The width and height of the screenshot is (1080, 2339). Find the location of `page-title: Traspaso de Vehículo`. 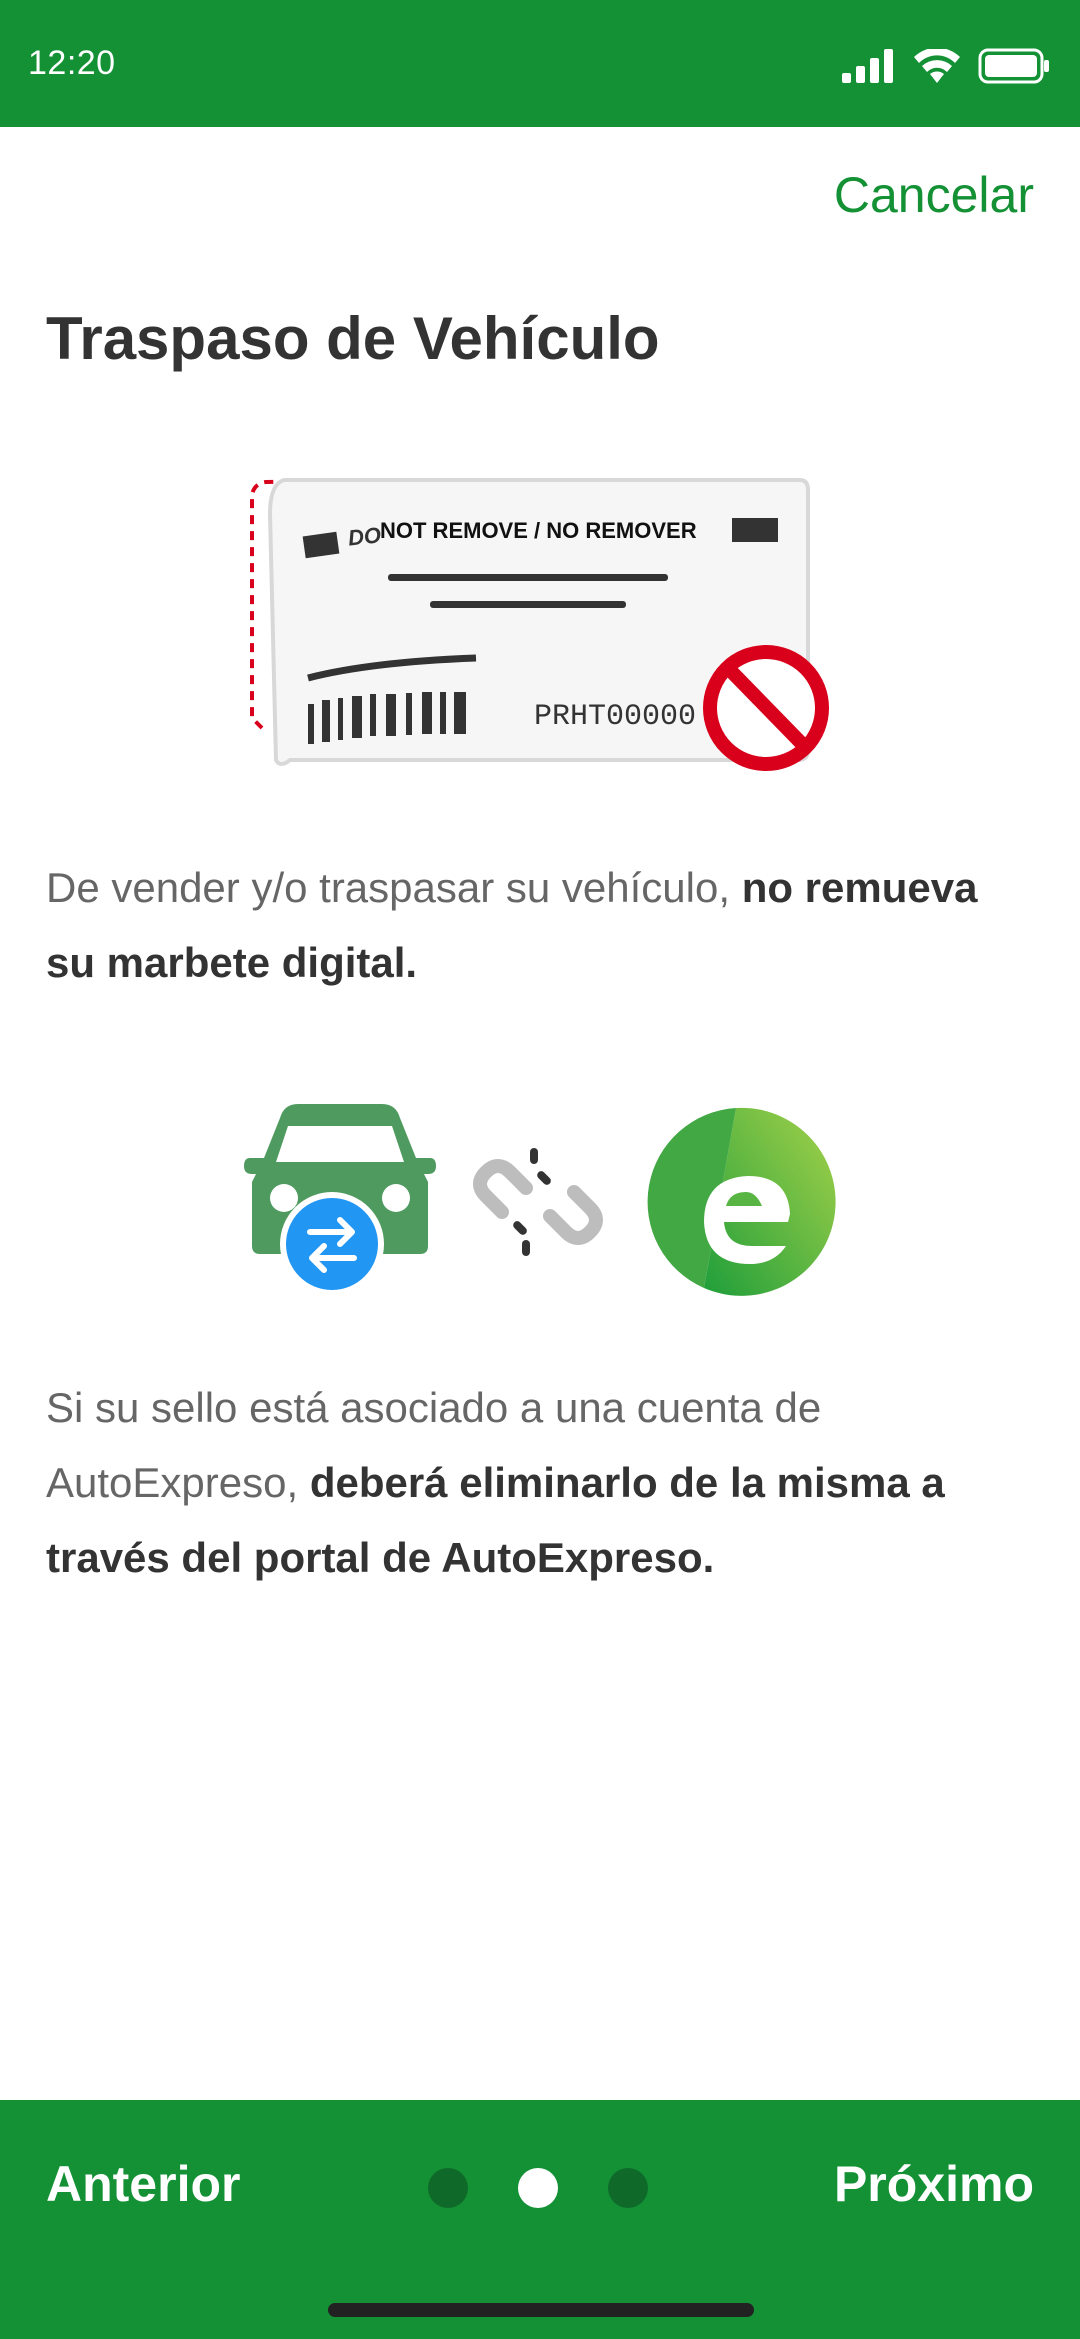

page-title: Traspaso de Vehículo is located at coordinates (353, 338).